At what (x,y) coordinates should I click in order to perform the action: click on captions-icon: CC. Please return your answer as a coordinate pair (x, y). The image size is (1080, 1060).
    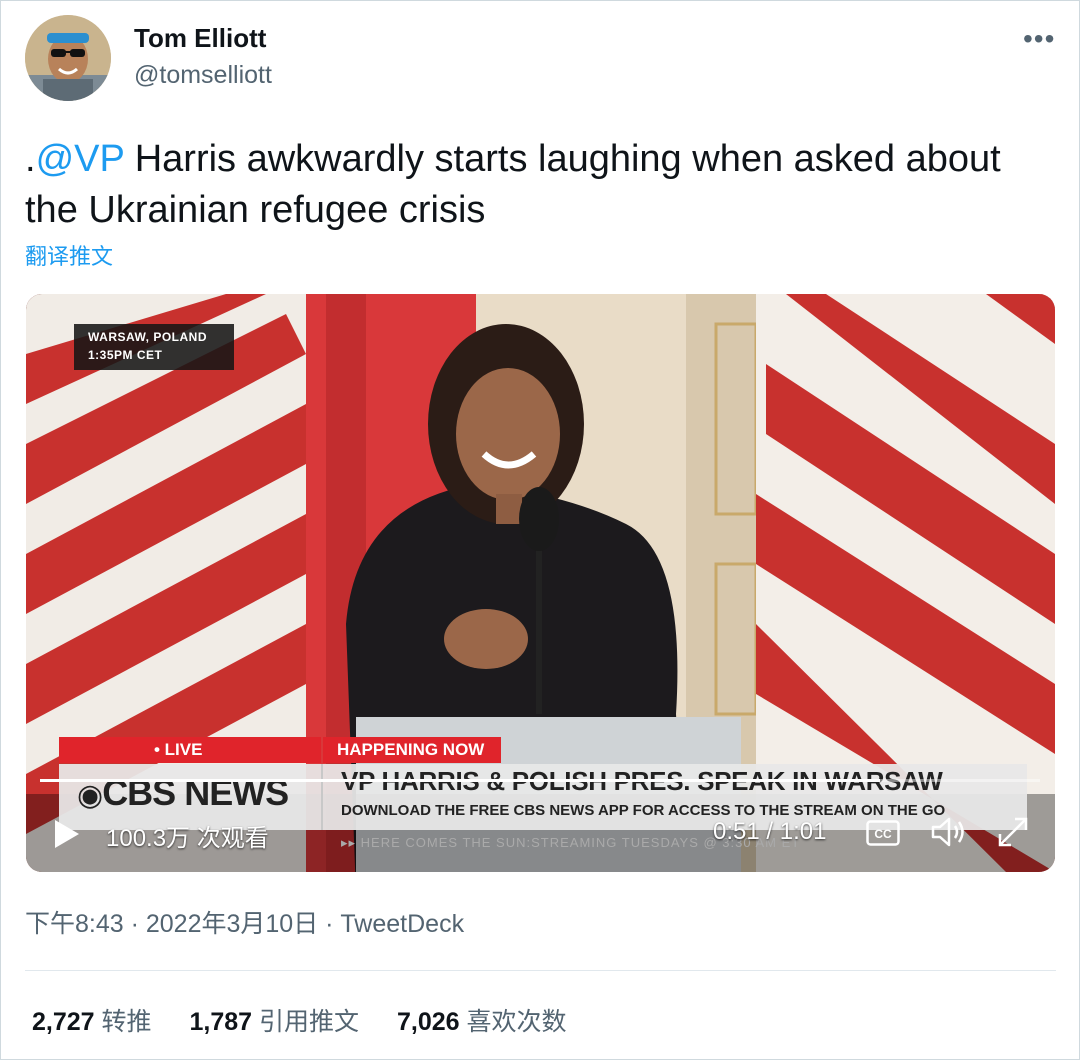
    Looking at the image, I should click on (883, 833).